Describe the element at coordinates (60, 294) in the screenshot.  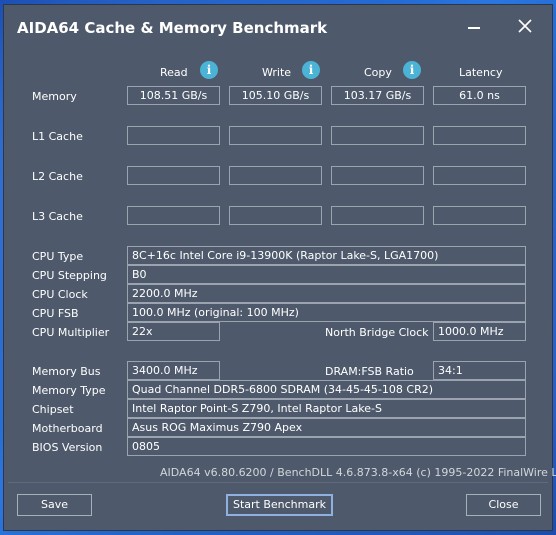
I see `cpu-clock-label: CPU Clock` at that location.